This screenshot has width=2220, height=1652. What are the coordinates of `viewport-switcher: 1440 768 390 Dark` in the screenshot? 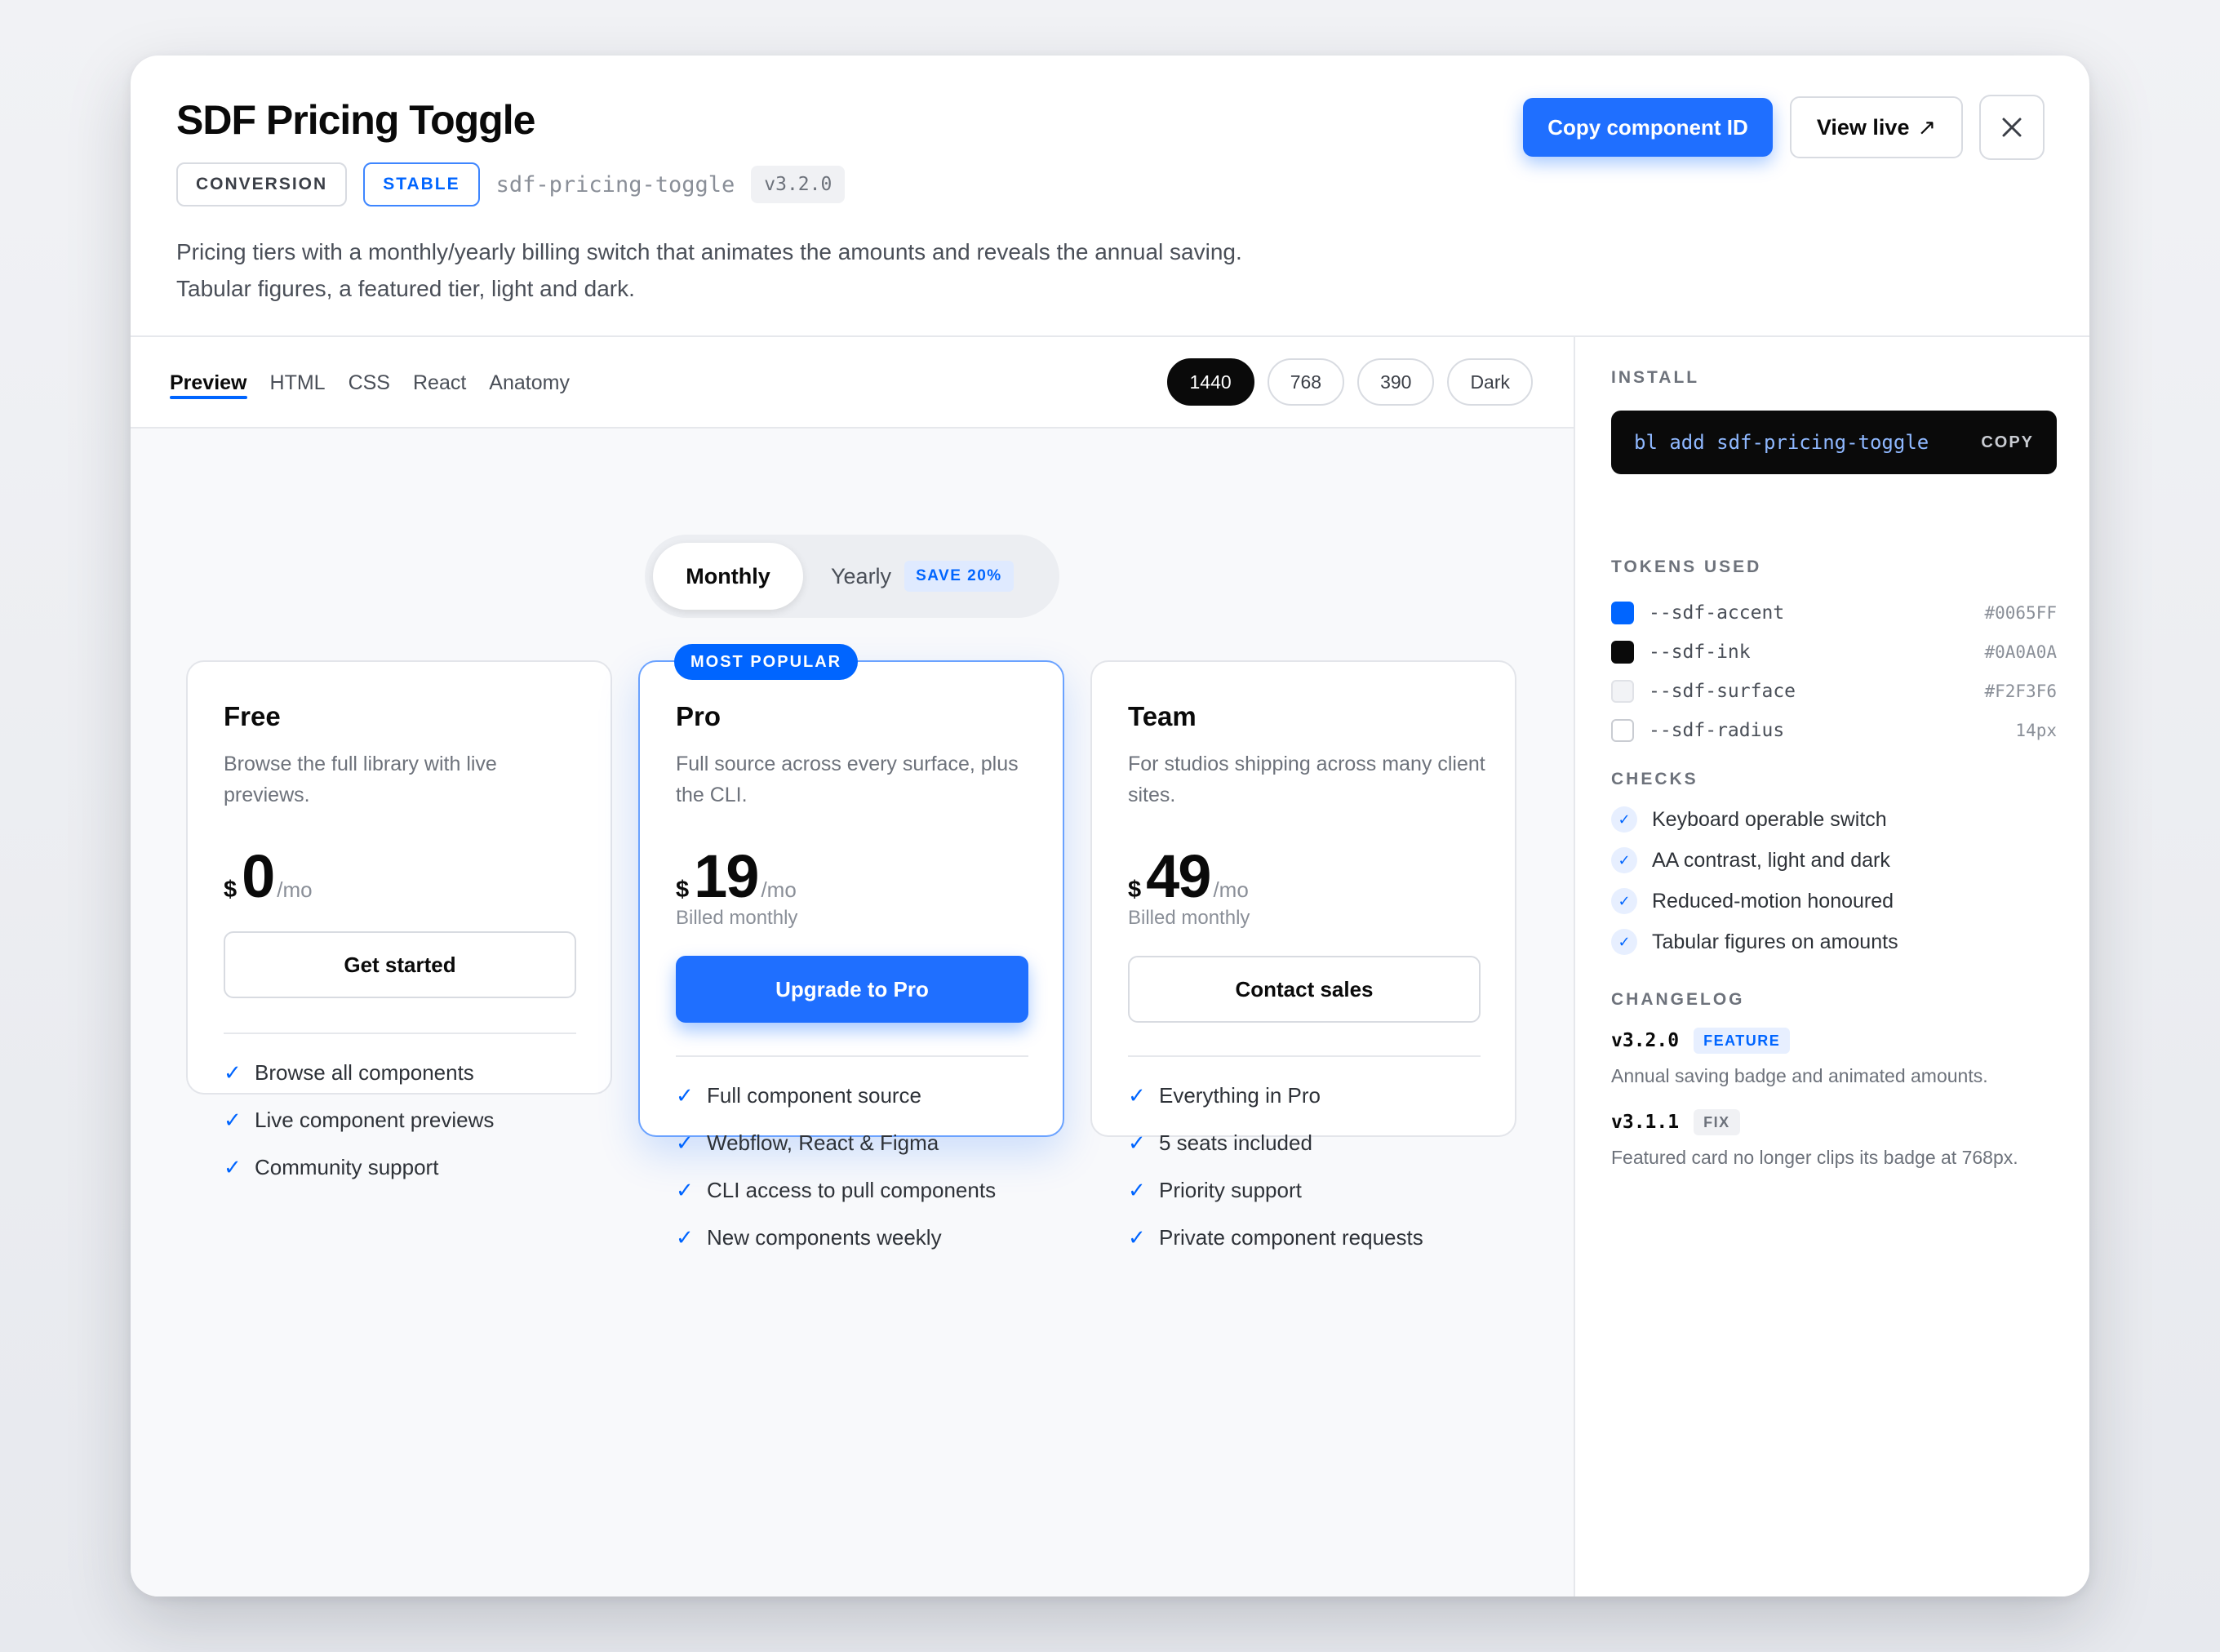 It's located at (1349, 382).